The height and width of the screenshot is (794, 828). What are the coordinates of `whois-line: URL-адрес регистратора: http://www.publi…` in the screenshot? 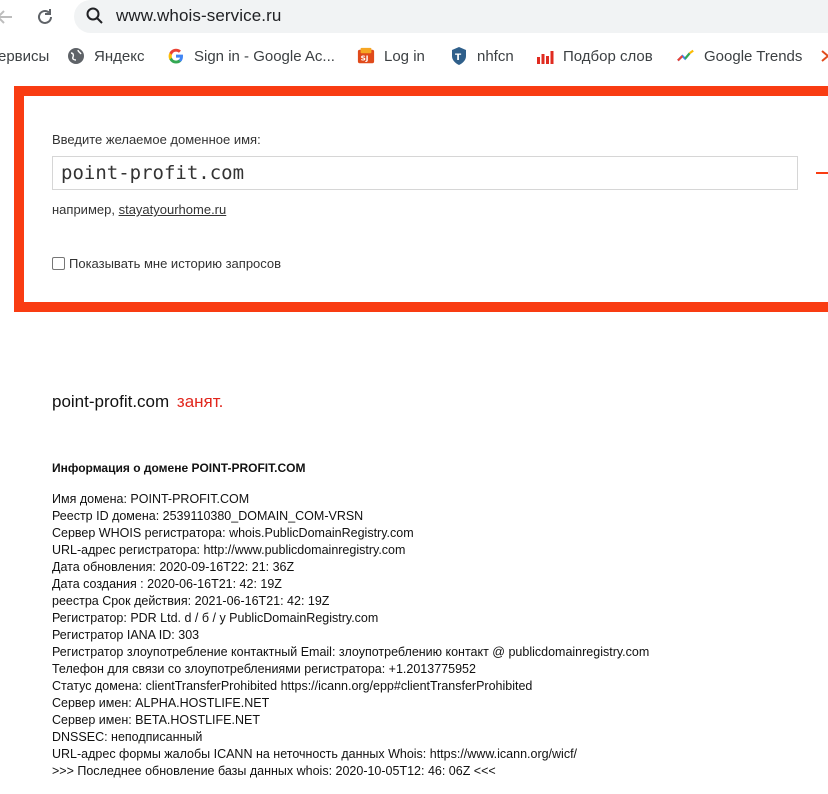 It's located at (229, 550).